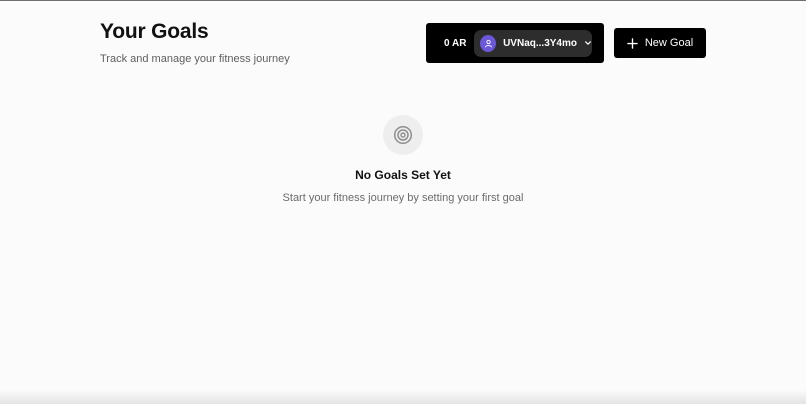 Image resolution: width=806 pixels, height=404 pixels. I want to click on wallet-address: UVNaq...3Y4mo, so click(540, 43).